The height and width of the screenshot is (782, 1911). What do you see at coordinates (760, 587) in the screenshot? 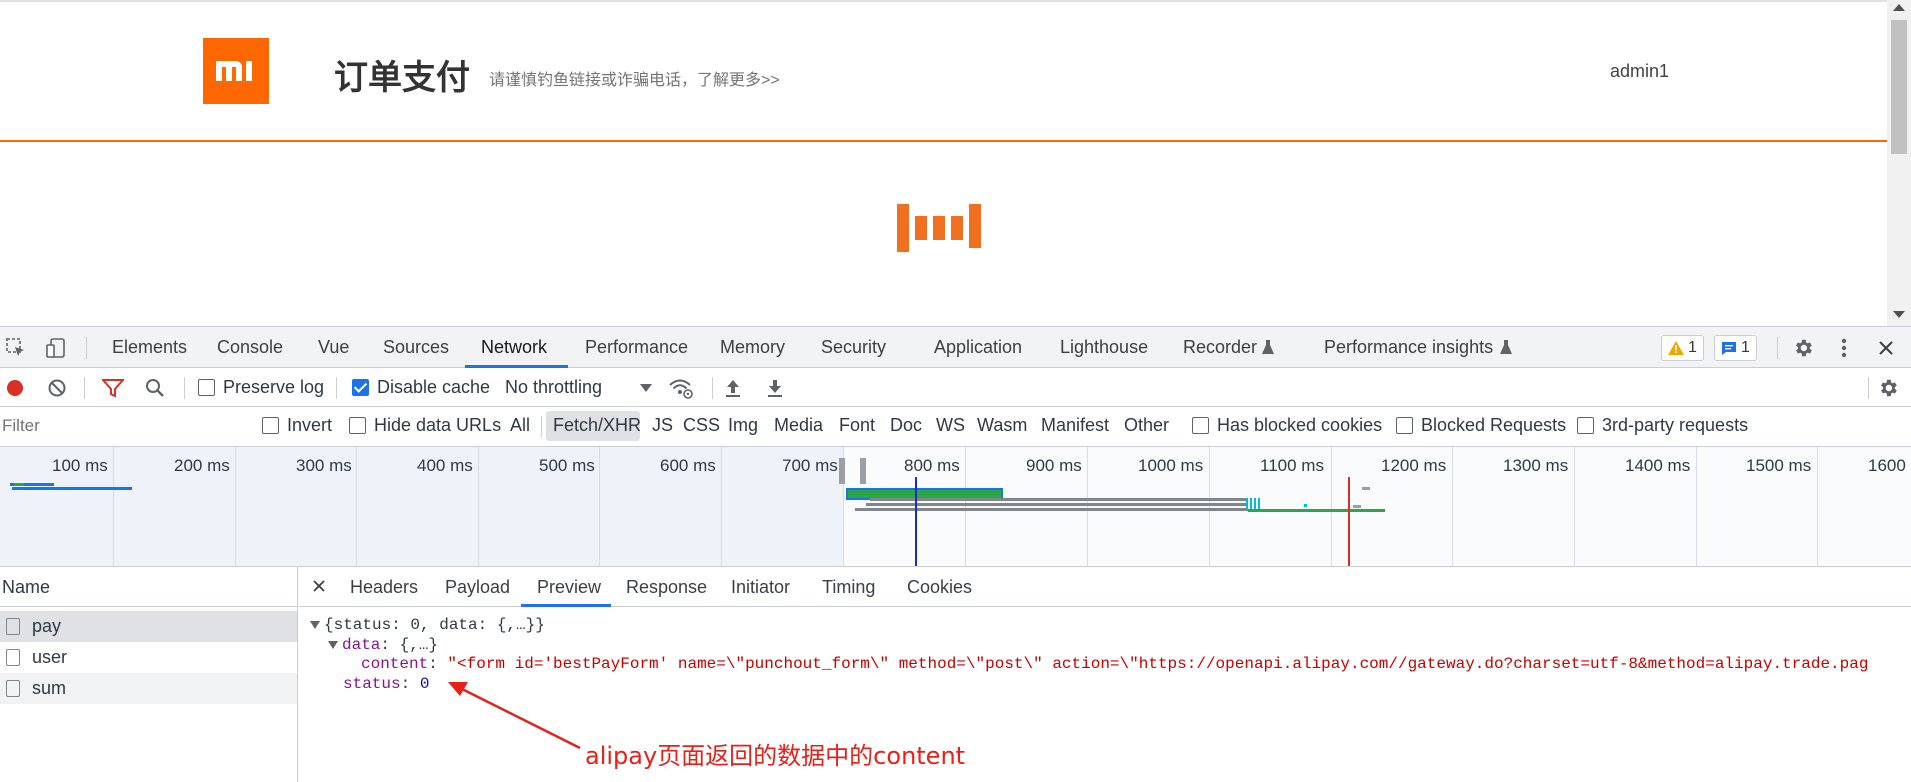
I see `tab-initiator: Initiator` at bounding box center [760, 587].